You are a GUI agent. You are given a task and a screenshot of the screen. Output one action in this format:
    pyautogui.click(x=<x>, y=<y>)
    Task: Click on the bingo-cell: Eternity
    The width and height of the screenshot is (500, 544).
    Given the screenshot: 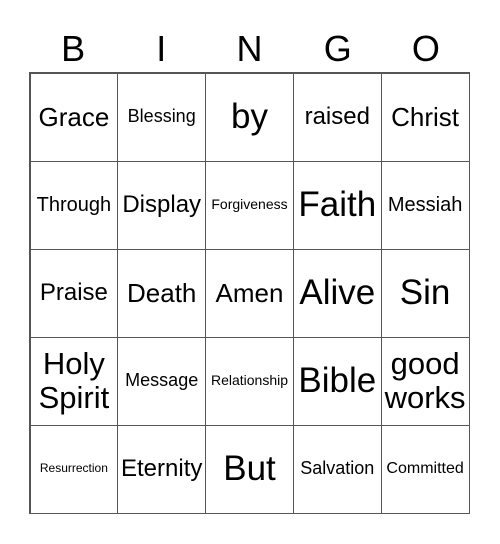 What is the action you would take?
    pyautogui.click(x=162, y=469)
    